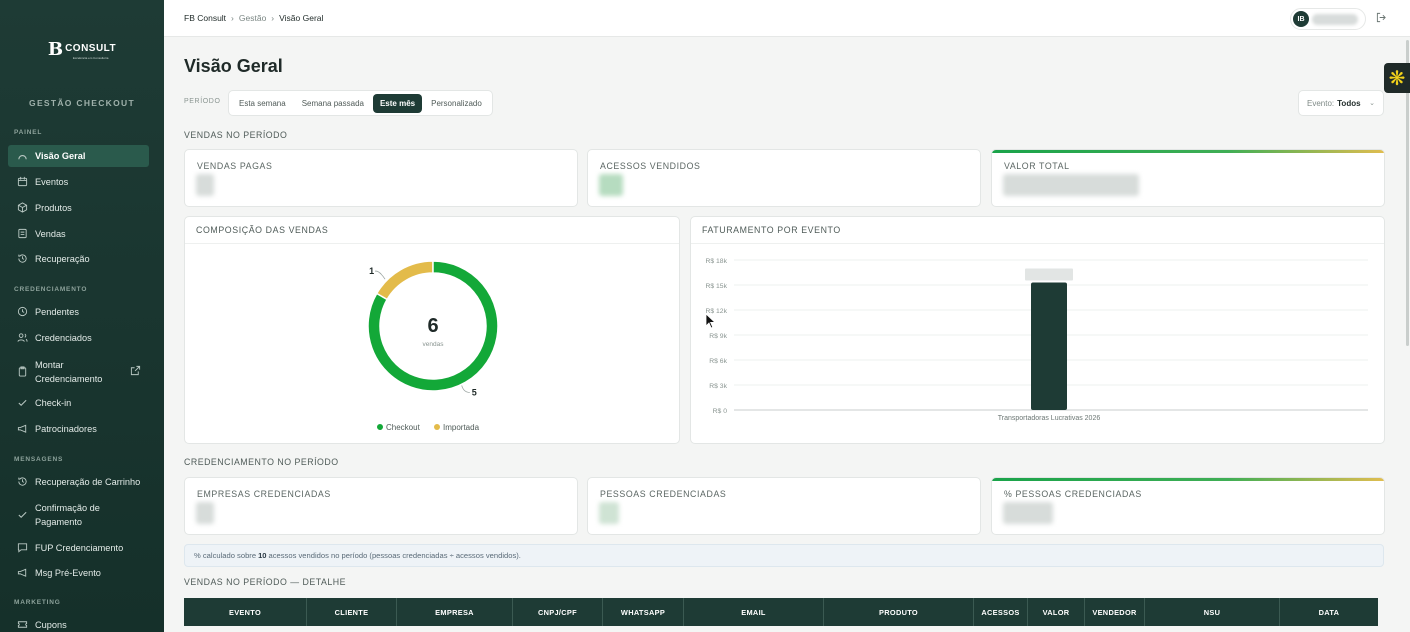  I want to click on sidebar-item-recuperacao-carrinho: Recuperação de Carrinho, so click(78, 481).